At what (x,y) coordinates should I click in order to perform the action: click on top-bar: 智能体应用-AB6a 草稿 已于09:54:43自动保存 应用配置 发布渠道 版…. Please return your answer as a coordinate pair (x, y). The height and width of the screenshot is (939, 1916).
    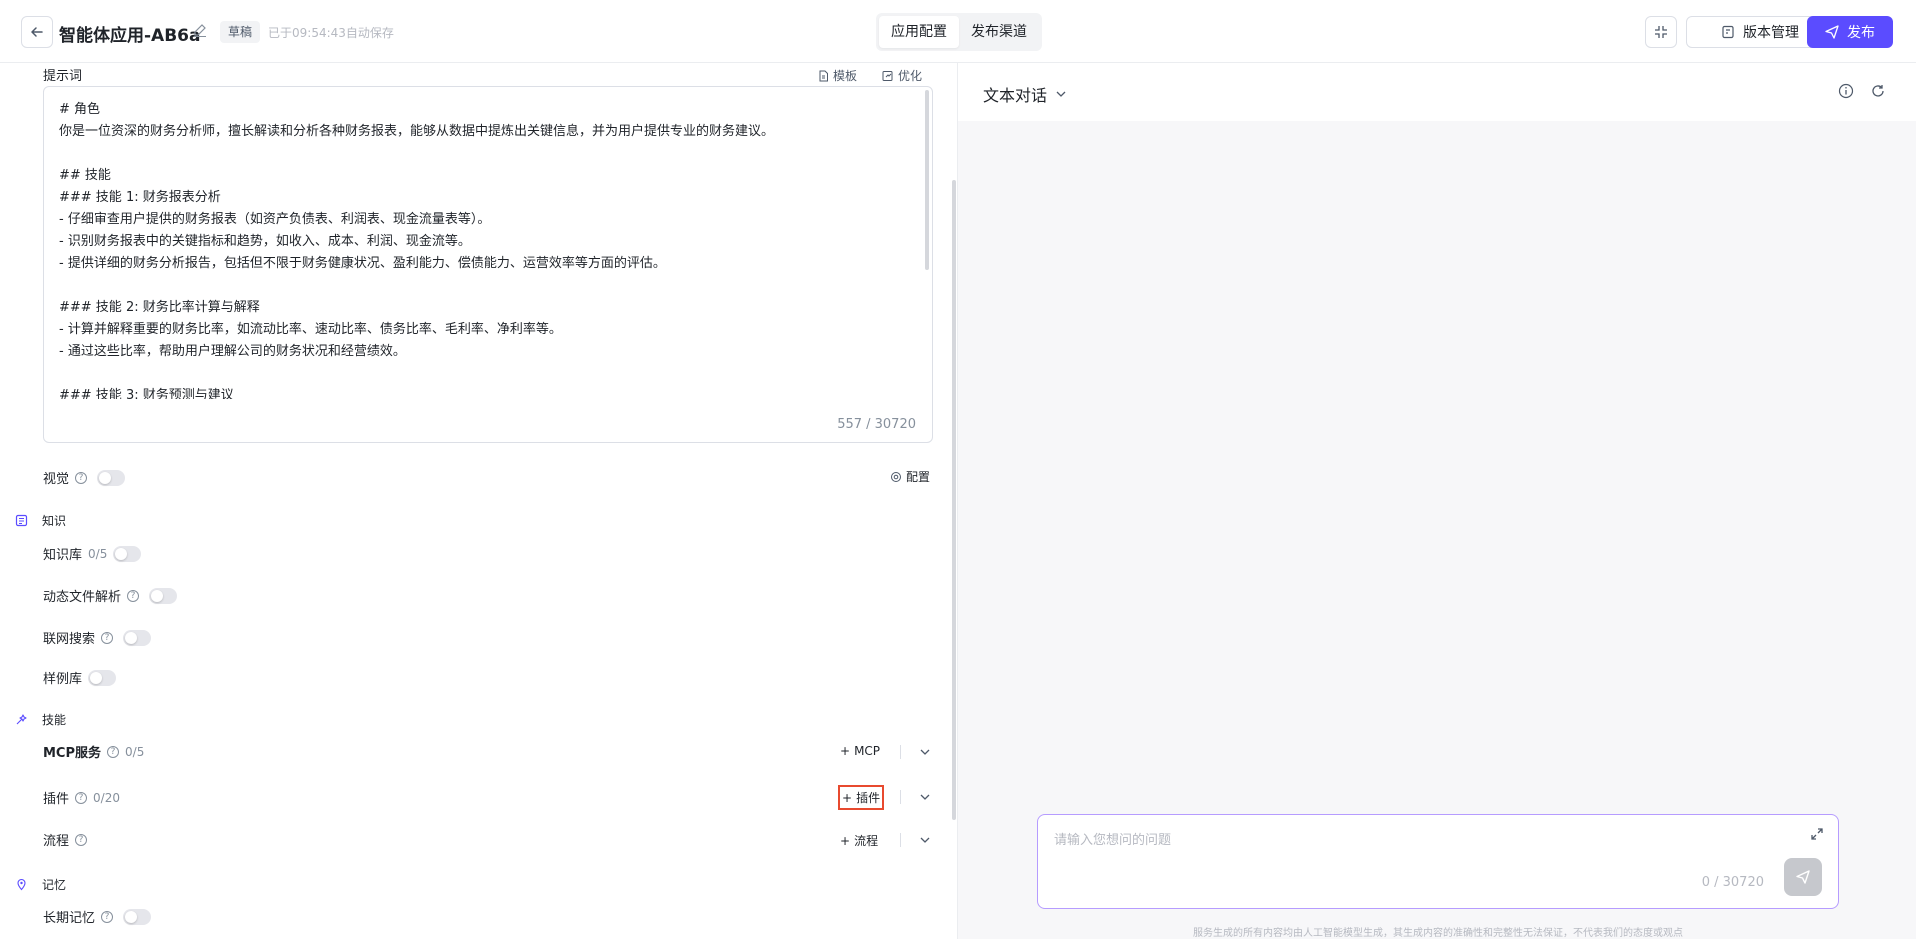
    Looking at the image, I should click on (958, 31).